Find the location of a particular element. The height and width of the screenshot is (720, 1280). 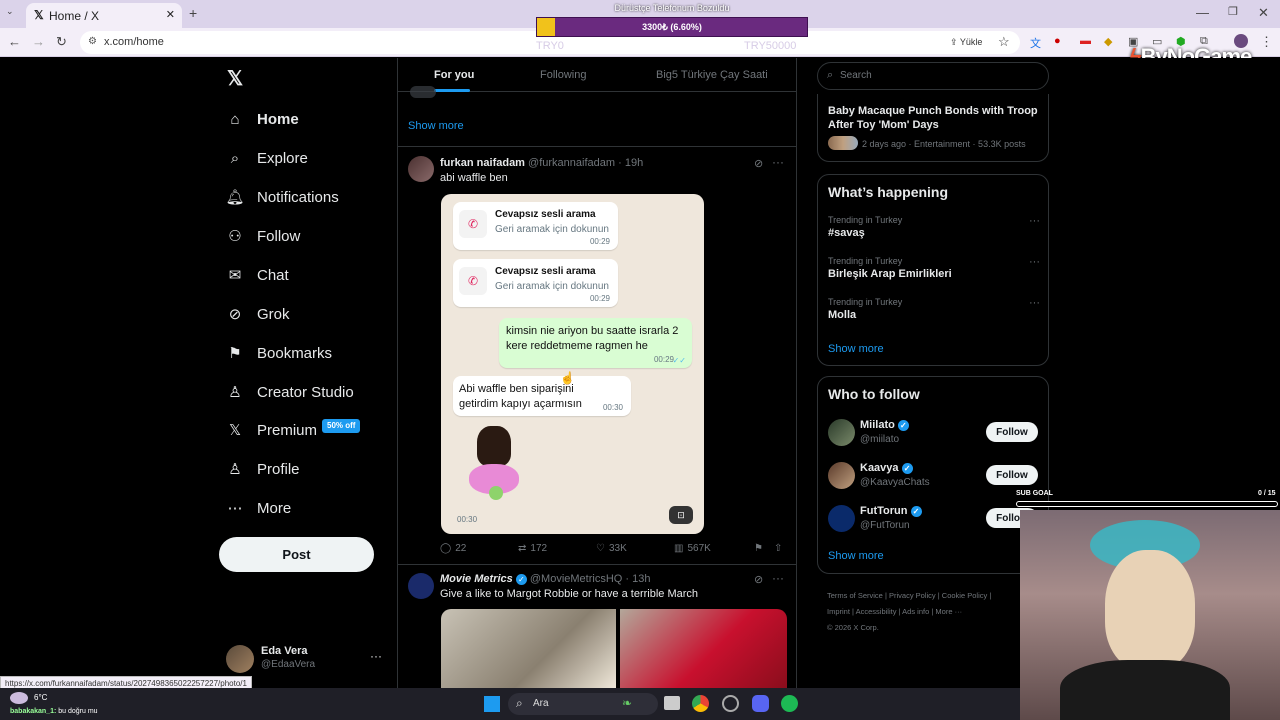

site-info-icon: ⚙ is located at coordinates (92, 41).